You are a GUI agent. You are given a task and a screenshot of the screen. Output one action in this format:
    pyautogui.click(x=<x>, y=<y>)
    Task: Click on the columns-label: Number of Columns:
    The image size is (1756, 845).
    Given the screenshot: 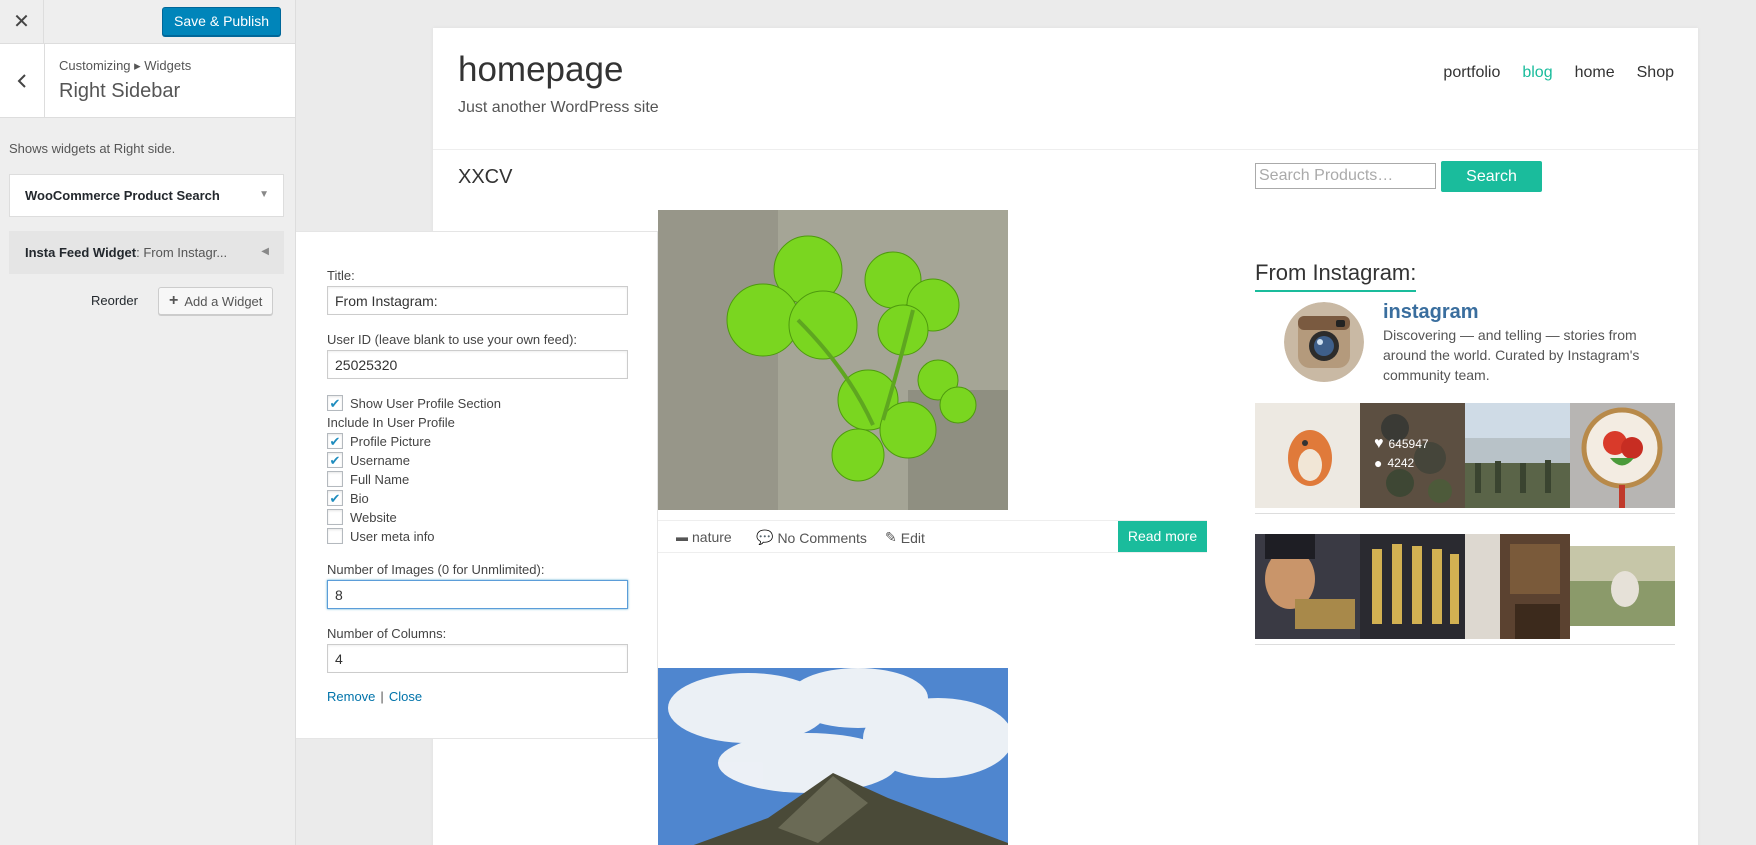 What is the action you would take?
    pyautogui.click(x=387, y=633)
    